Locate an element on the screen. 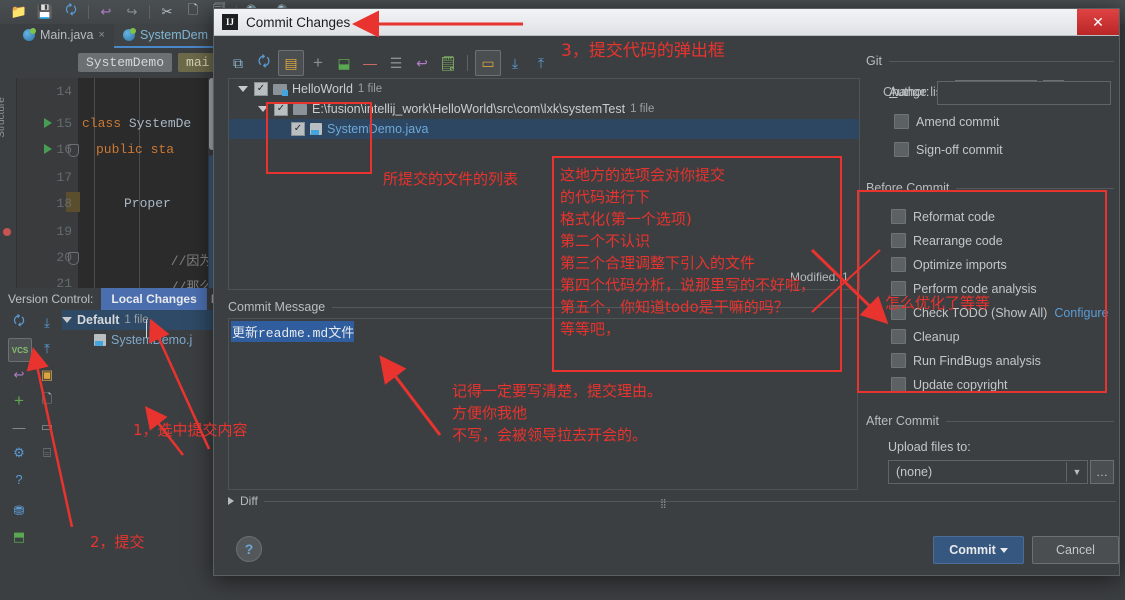 This screenshot has height=600, width=1125. annotation-step-2: 2，提交 is located at coordinates (117, 542).